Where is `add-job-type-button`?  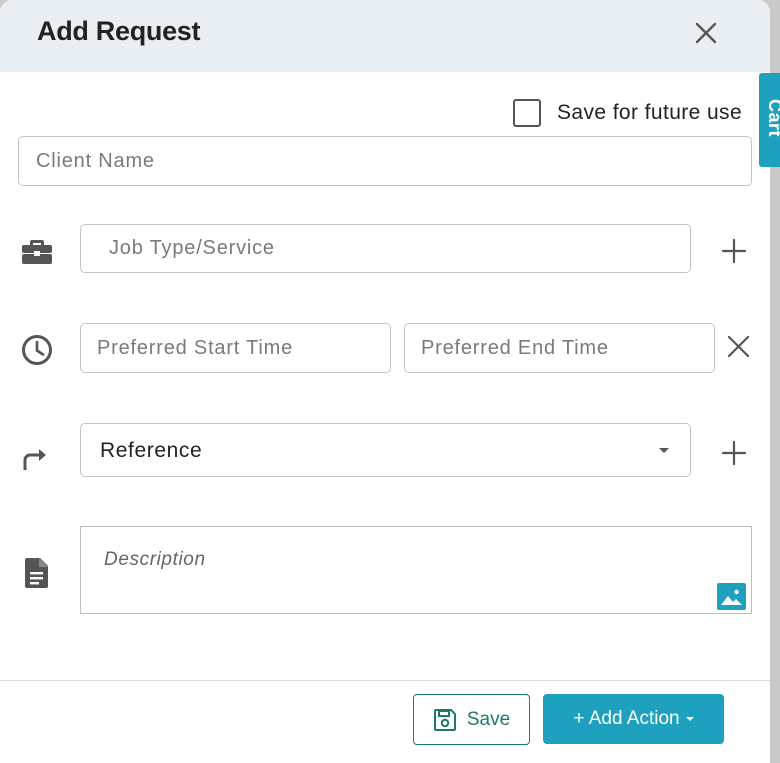
add-job-type-button is located at coordinates (734, 251).